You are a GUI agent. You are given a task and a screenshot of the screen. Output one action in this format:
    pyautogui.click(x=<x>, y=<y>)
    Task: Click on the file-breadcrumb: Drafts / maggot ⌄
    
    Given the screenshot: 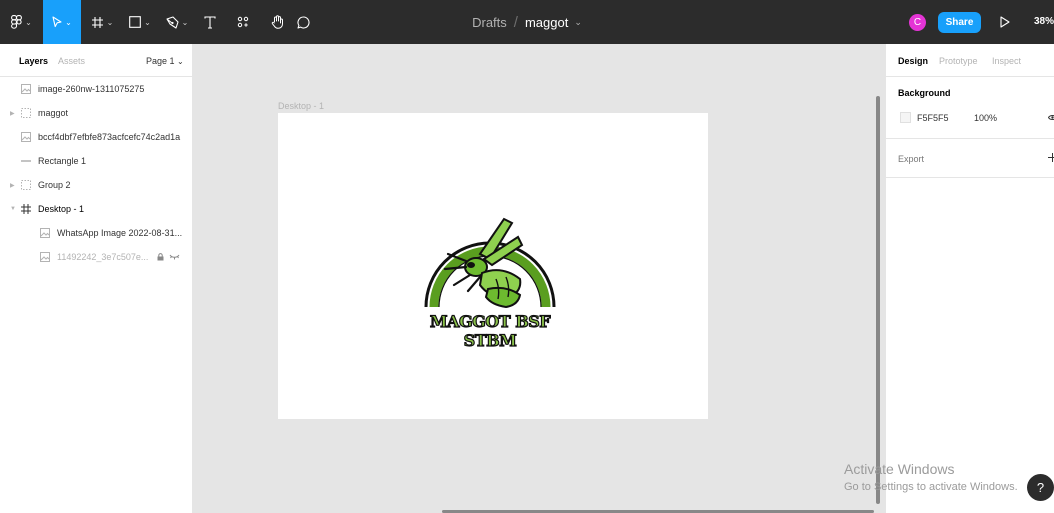 What is the action you would take?
    pyautogui.click(x=527, y=22)
    